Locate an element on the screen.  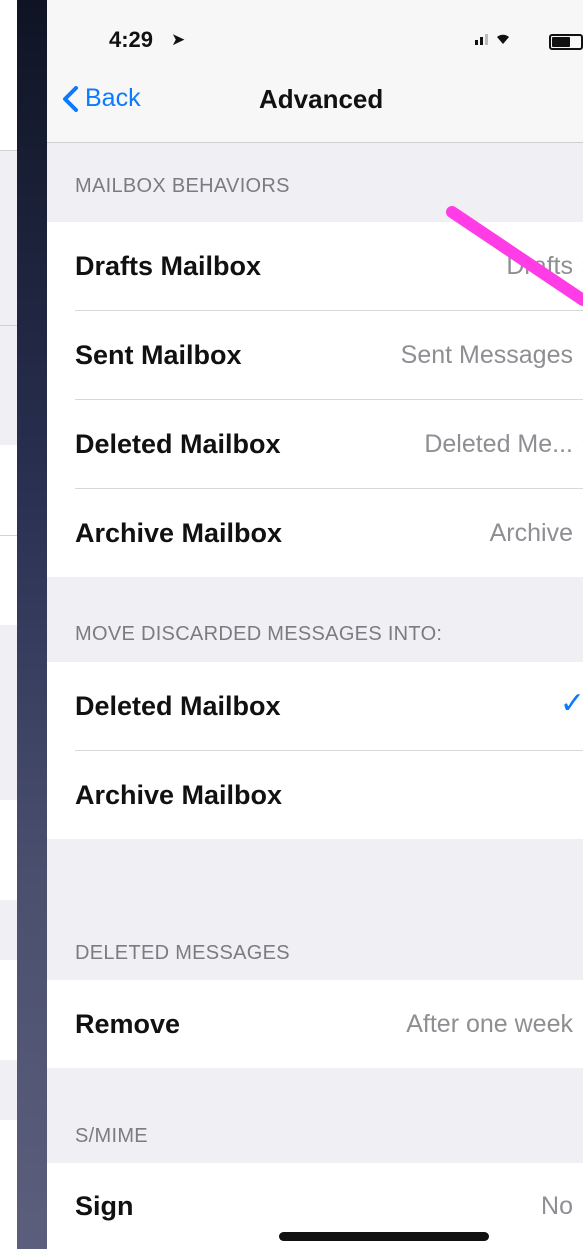
section-header-mailbox-behaviors: MAILBOX BEHAVIORS is located at coordinates (182, 186).